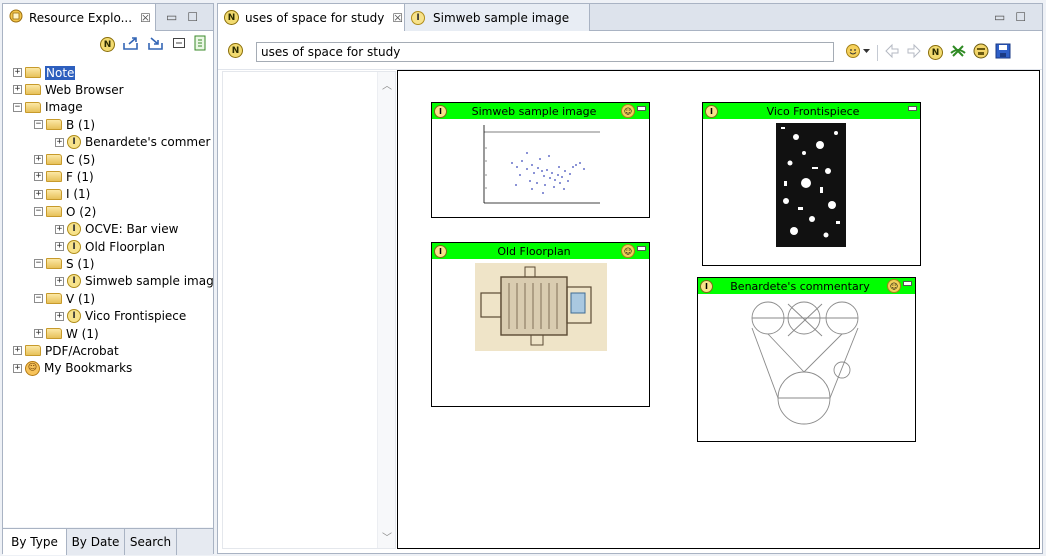 The image size is (1046, 556). I want to click on card-simweb-sample-image: I Simweb sample image ☺, so click(540, 160).